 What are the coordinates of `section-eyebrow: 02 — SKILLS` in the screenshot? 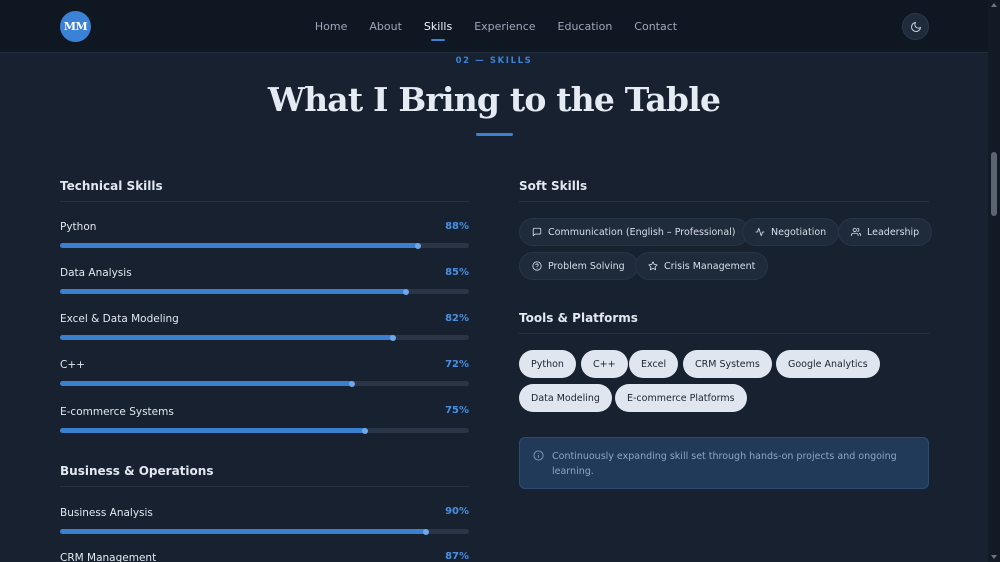 It's located at (494, 61).